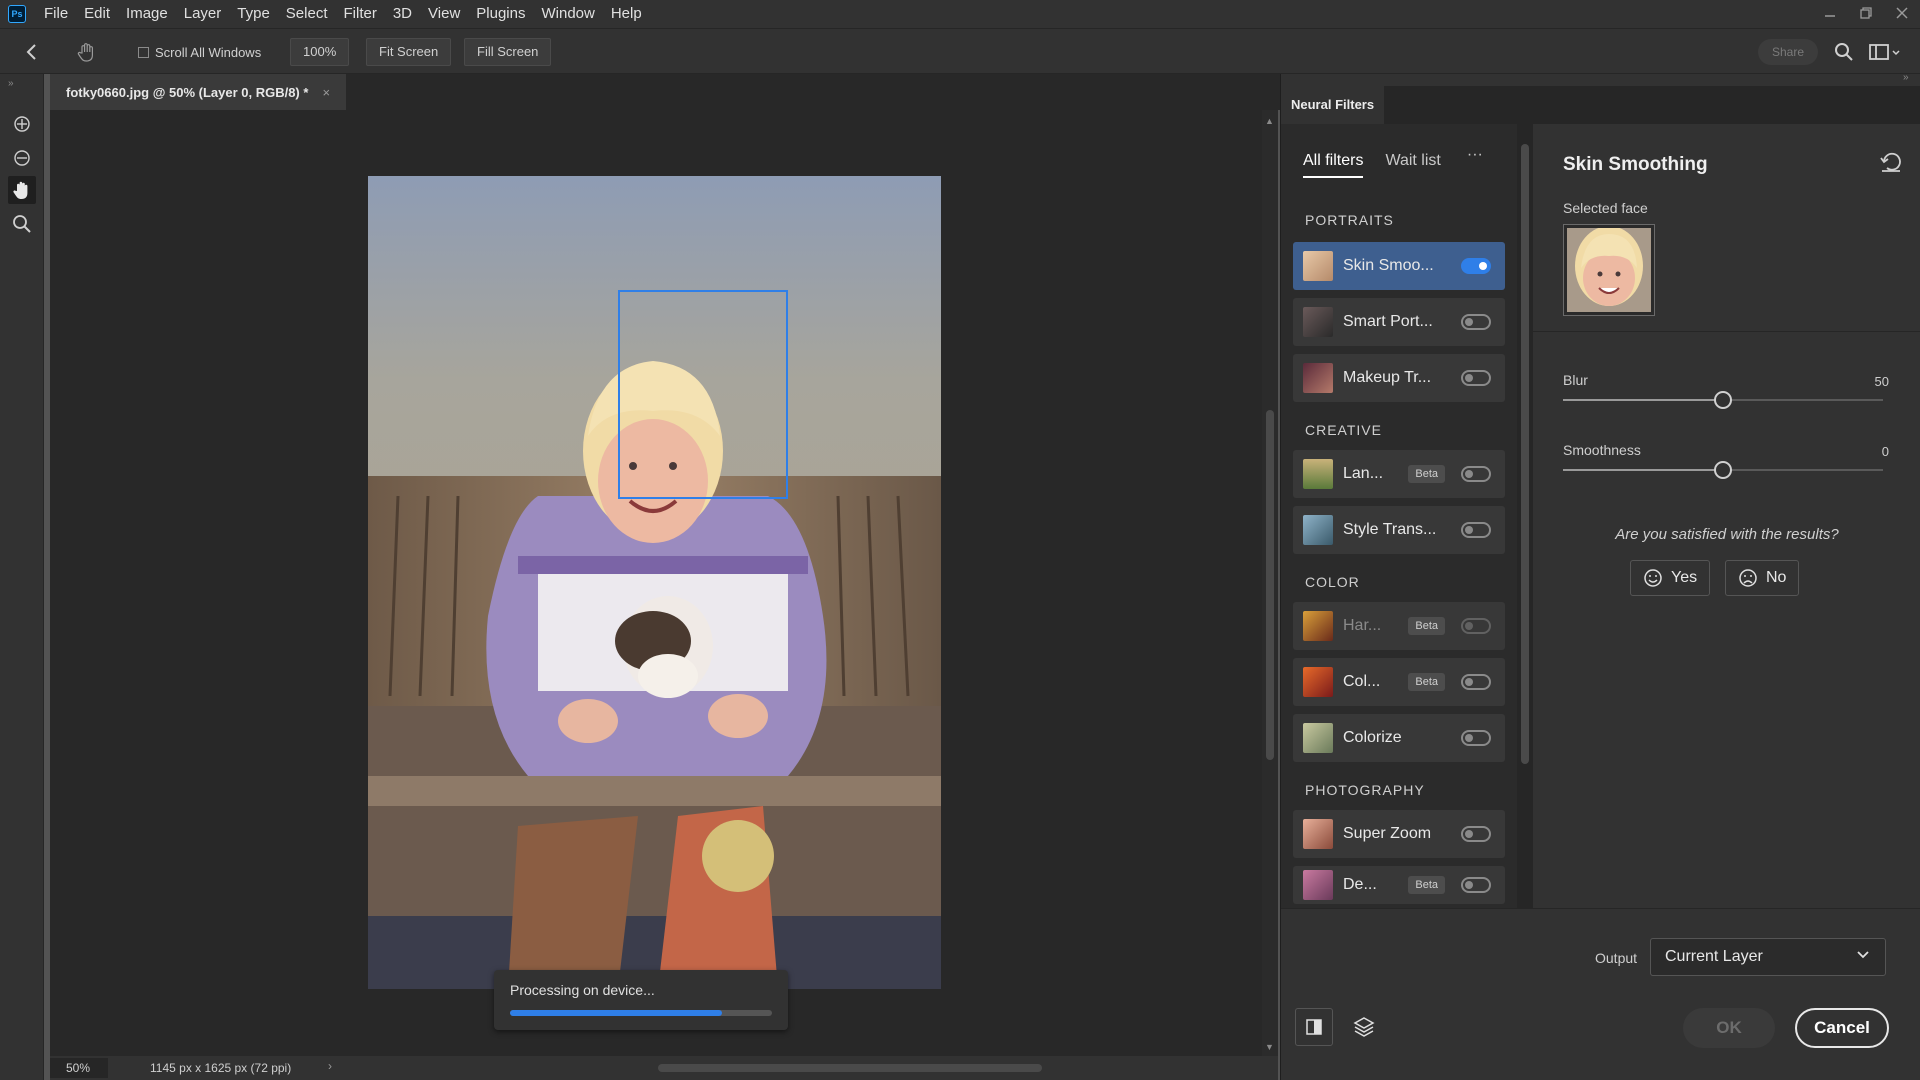 The image size is (1920, 1080). Describe the element at coordinates (320, 52) in the screenshot. I see `zoom-100-button: 100%` at that location.